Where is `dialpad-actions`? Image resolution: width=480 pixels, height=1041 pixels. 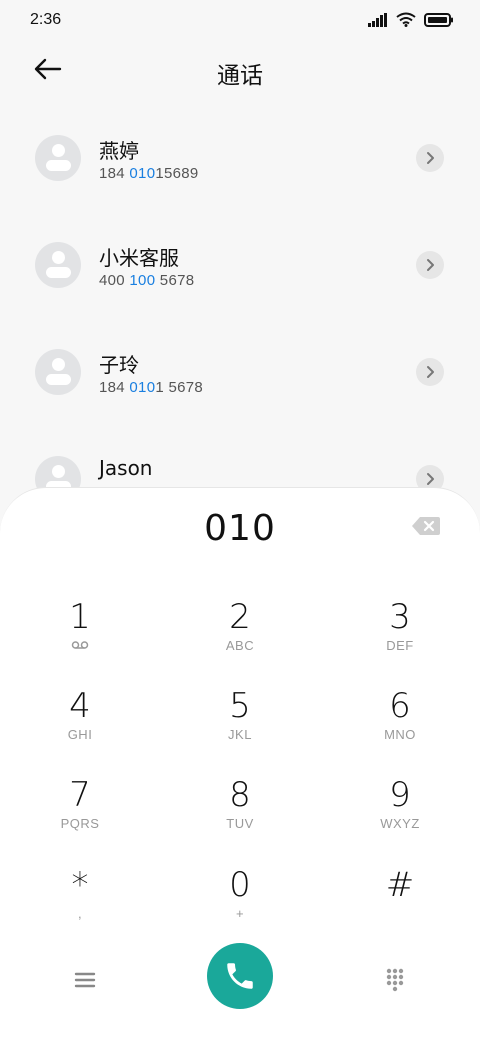 dialpad-actions is located at coordinates (240, 978).